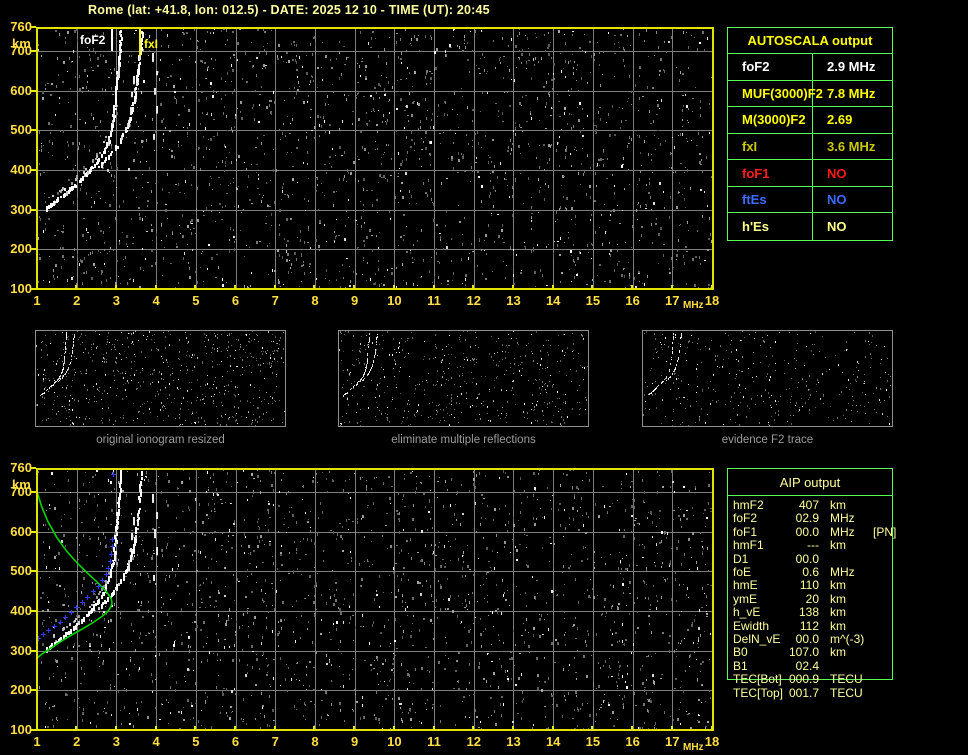  Describe the element at coordinates (803, 692) in the screenshot. I see `aip-param-value: 001.7` at that location.